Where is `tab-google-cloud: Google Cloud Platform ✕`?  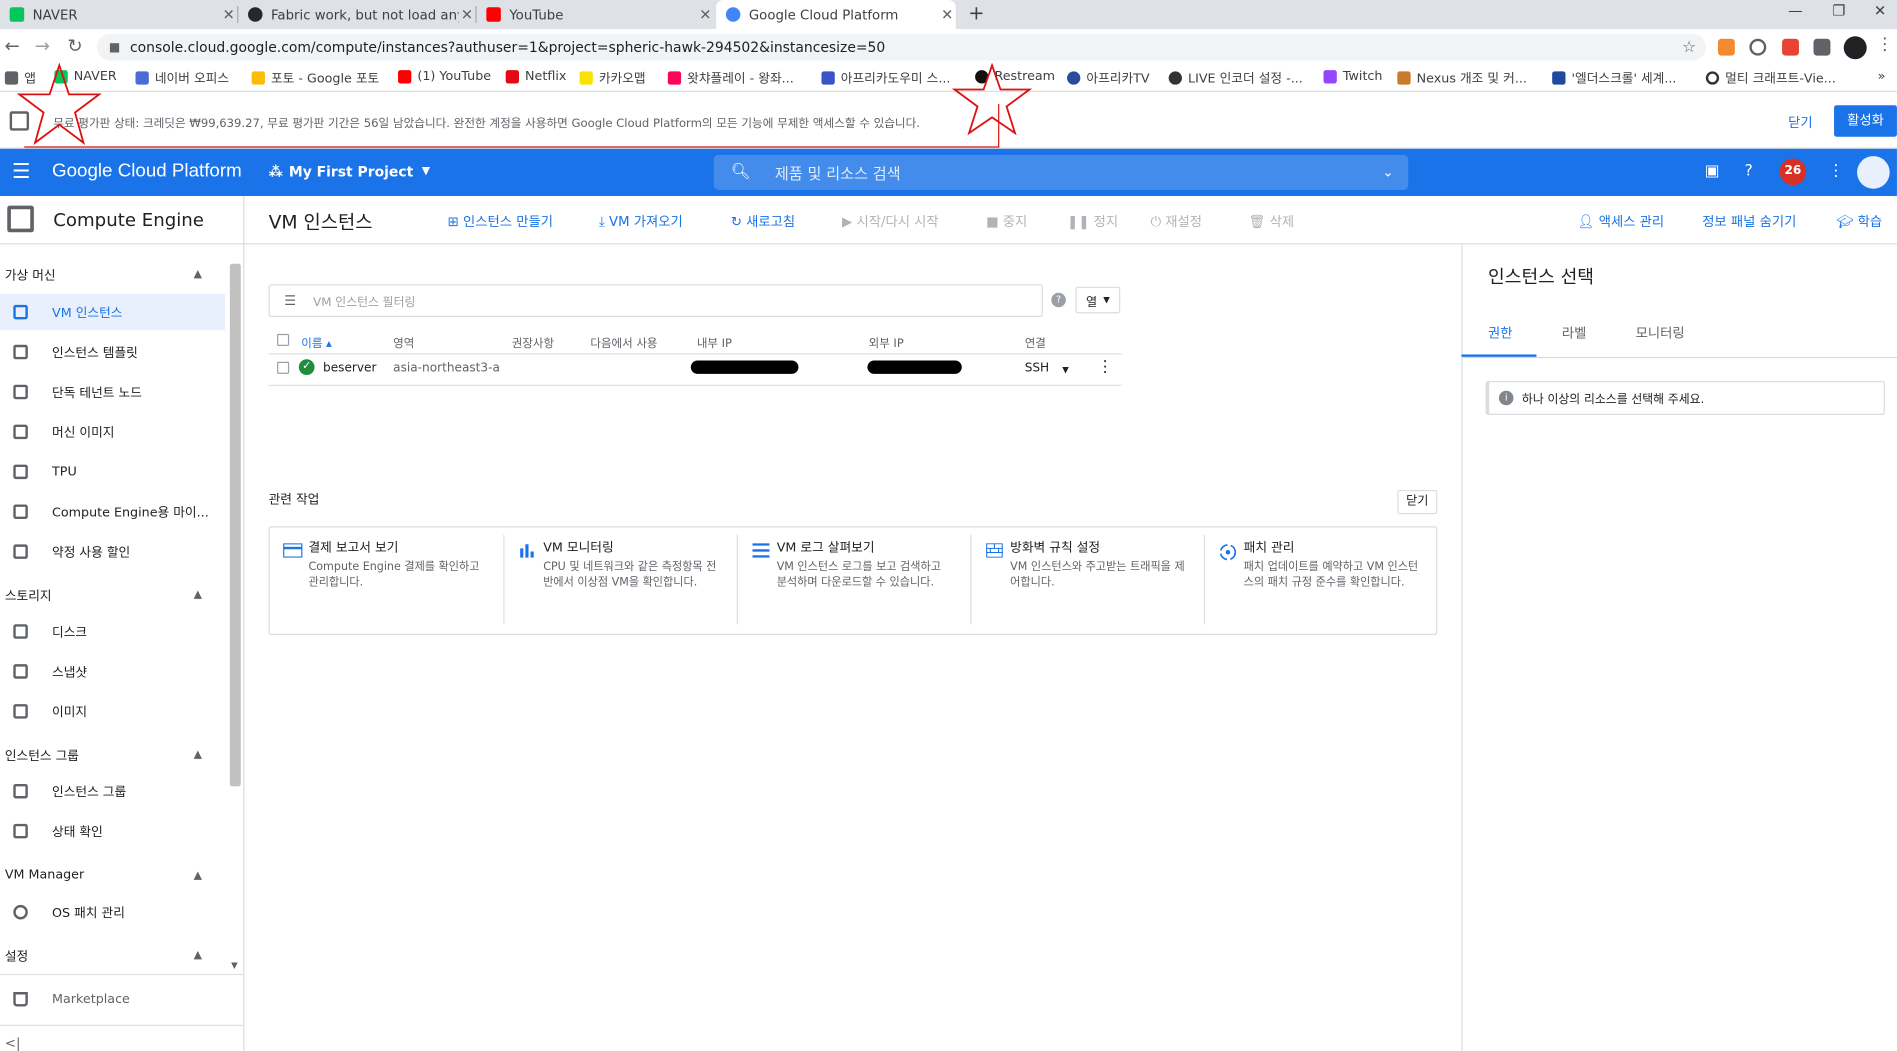 tab-google-cloud: Google Cloud Platform ✕ is located at coordinates (836, 15).